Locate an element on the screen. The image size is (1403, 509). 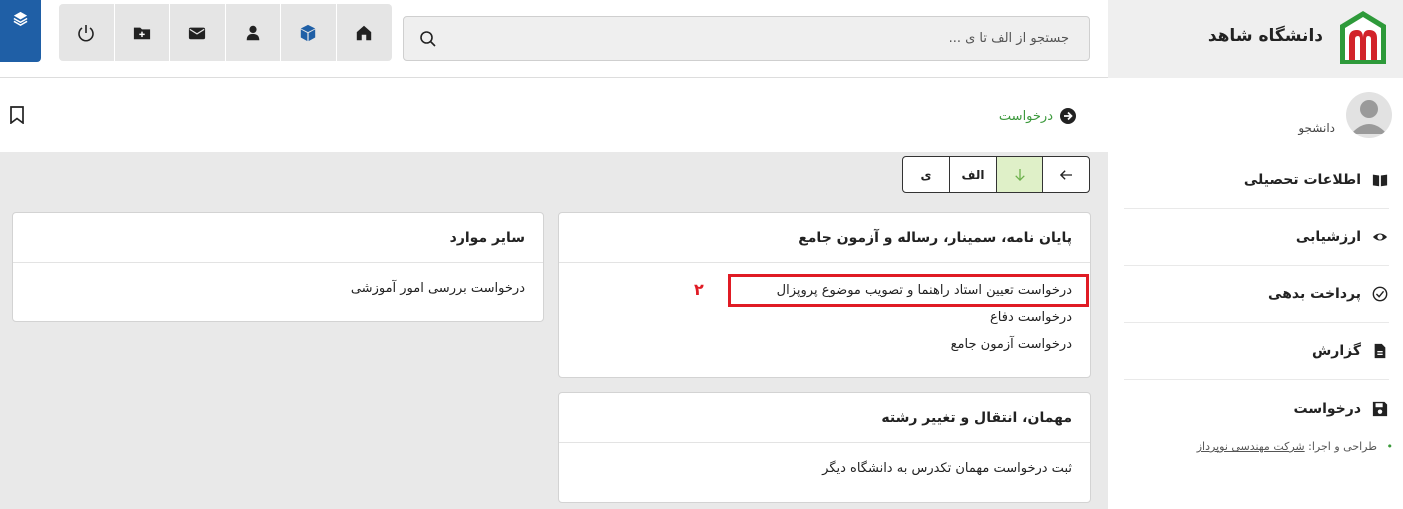
sidebar-item-label: اطلاعات تحصیلی is located at coordinates (1302, 180).